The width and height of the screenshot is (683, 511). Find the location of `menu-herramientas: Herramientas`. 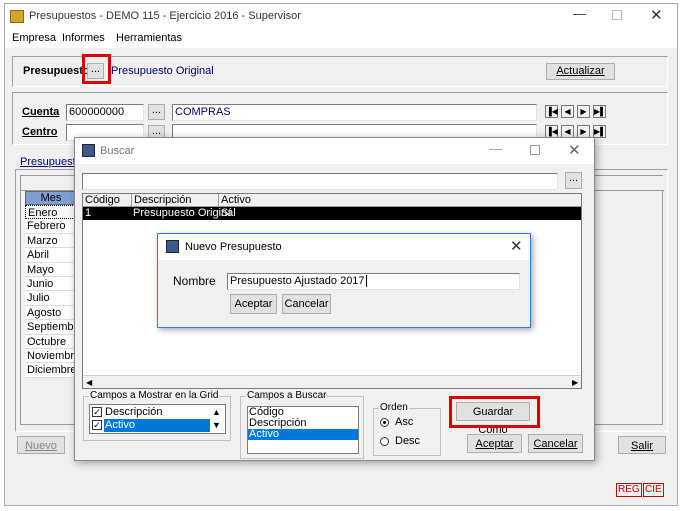

menu-herramientas: Herramientas is located at coordinates (149, 38).